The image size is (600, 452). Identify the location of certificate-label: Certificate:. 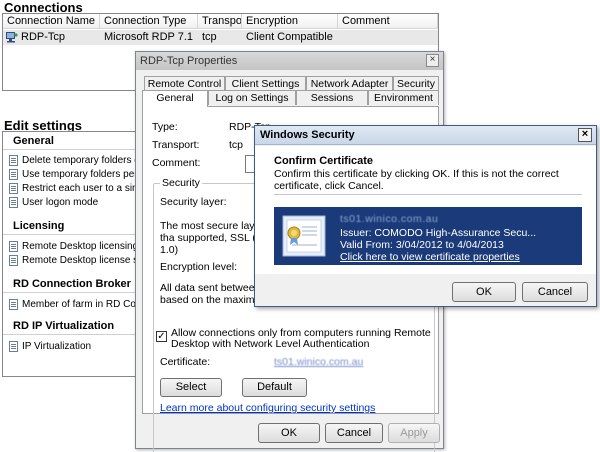
(185, 362).